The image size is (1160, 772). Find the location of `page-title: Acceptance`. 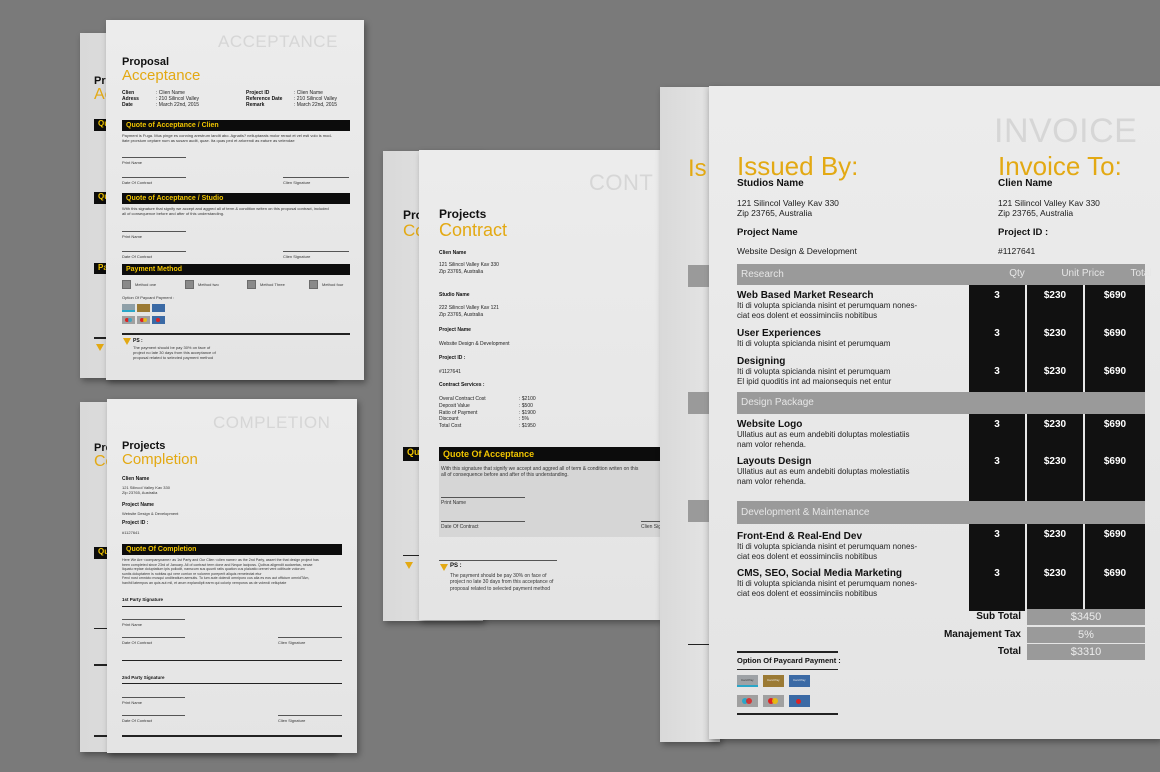

page-title: Acceptance is located at coordinates (161, 75).